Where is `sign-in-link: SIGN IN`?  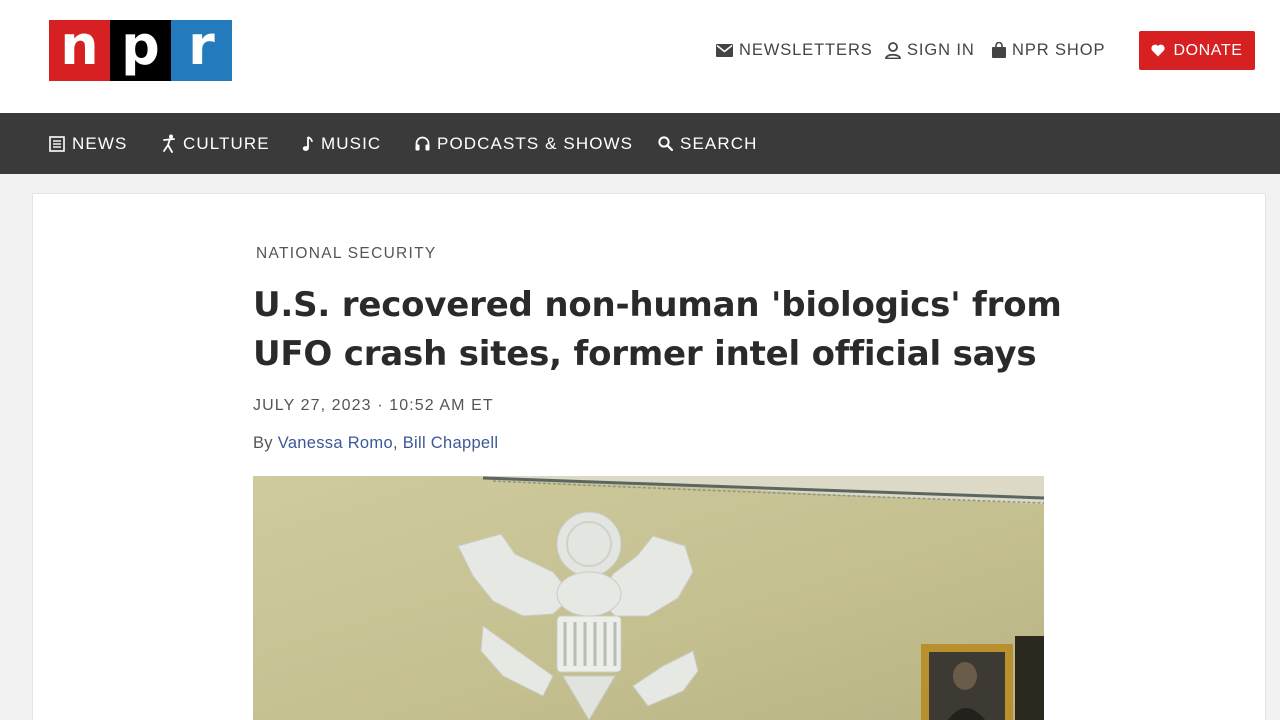
sign-in-link: SIGN IN is located at coordinates (930, 50).